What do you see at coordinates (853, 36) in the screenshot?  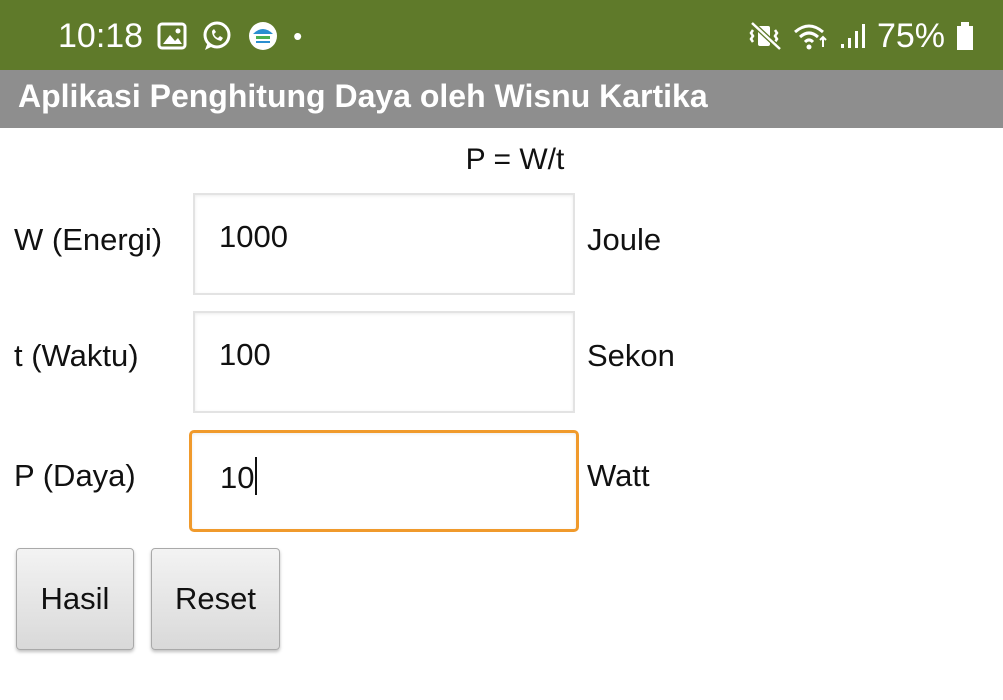 I see `signal-icon` at bounding box center [853, 36].